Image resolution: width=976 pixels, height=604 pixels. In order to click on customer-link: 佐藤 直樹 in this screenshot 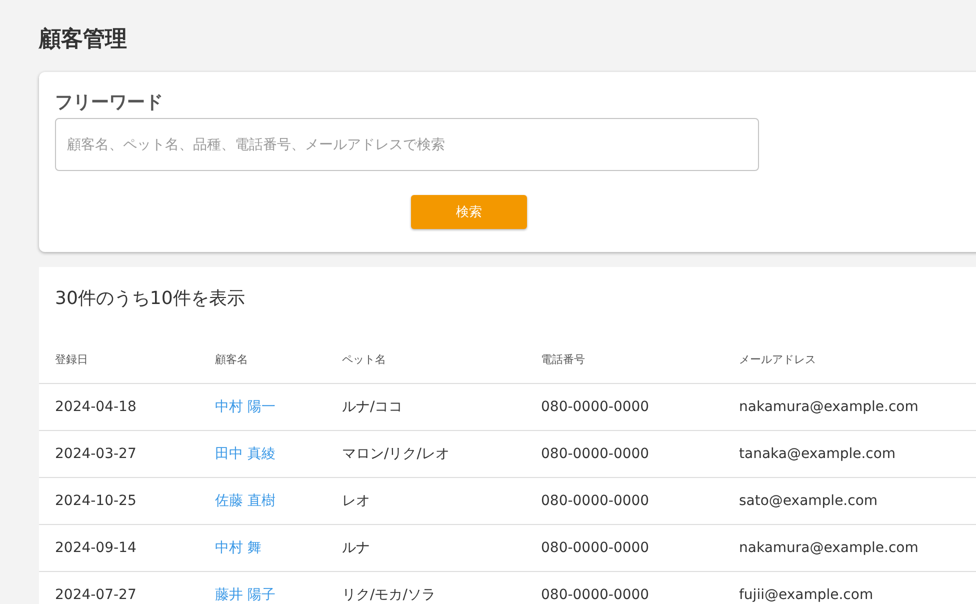, I will do `click(245, 501)`.